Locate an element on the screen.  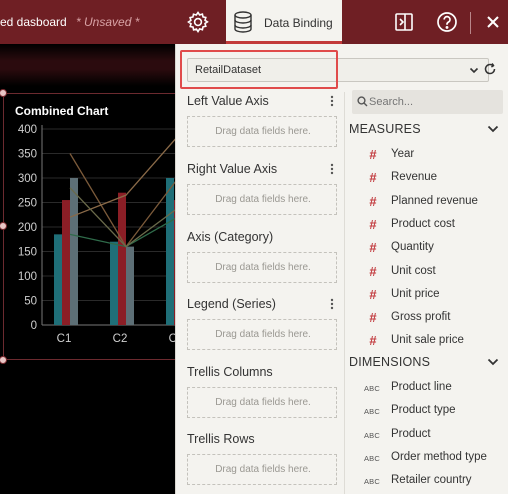
binding-trellis-columns: Trellis Columns Drag data fields here. is located at coordinates (262, 391).